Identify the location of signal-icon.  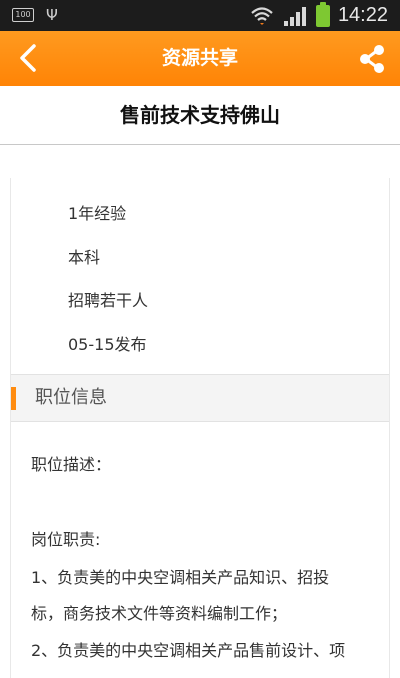
(294, 16).